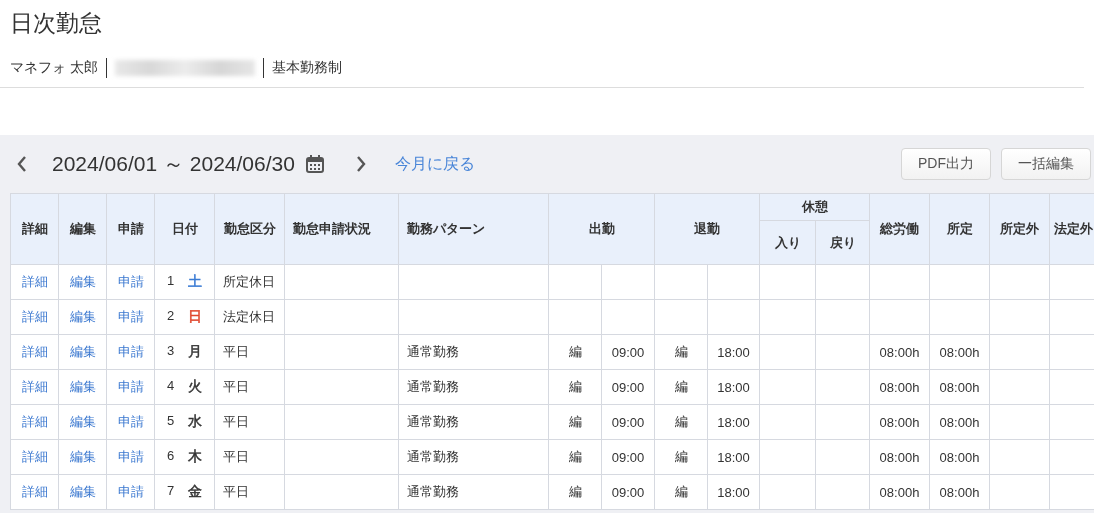 The height and width of the screenshot is (513, 1094). What do you see at coordinates (56, 23) in the screenshot?
I see `page-title: 日次勤怠` at bounding box center [56, 23].